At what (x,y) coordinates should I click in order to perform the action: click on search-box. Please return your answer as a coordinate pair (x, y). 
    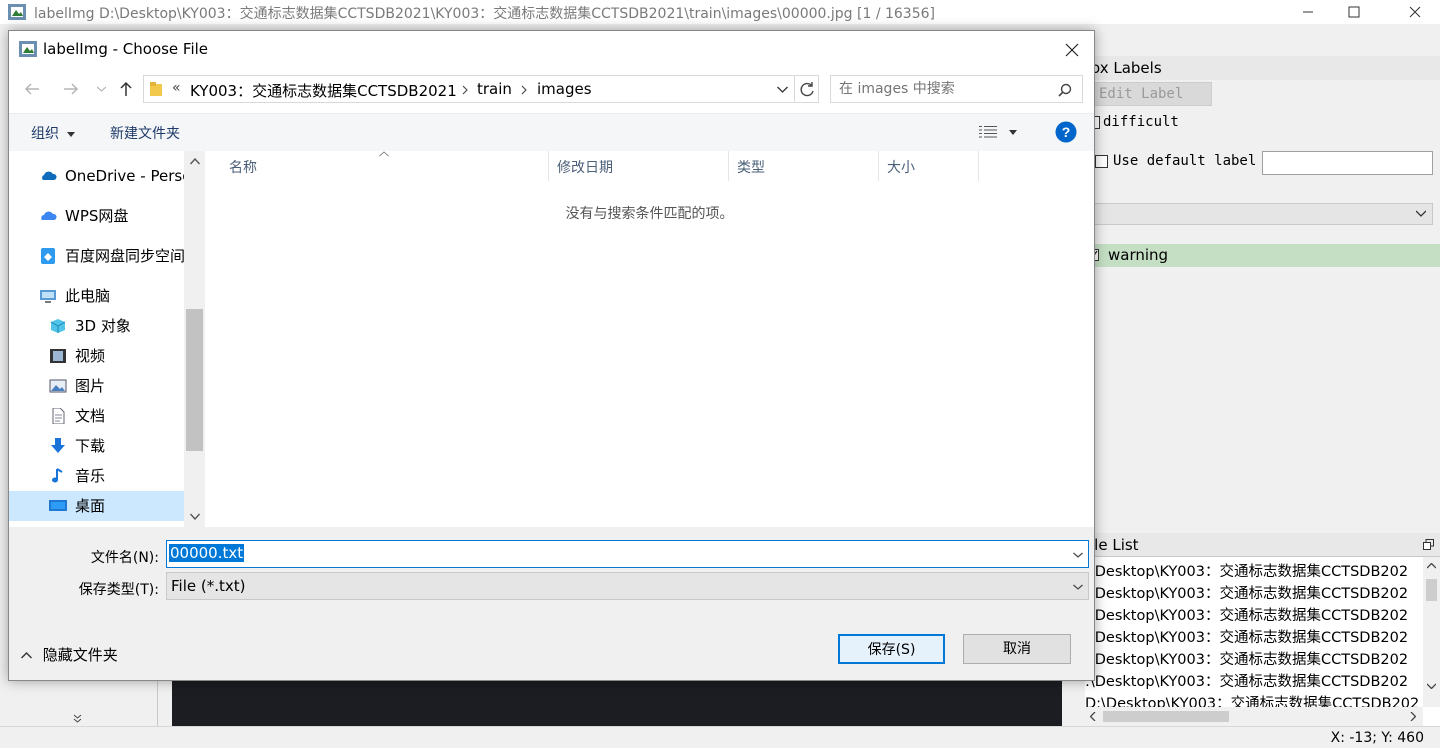
    Looking at the image, I should click on (956, 89).